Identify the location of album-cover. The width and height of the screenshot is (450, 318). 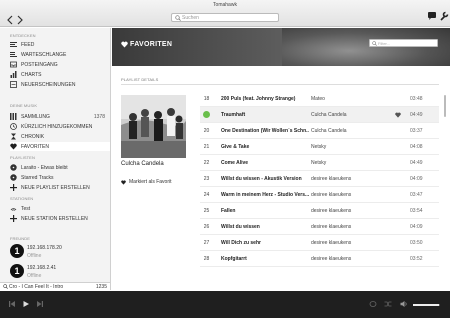
(153, 126).